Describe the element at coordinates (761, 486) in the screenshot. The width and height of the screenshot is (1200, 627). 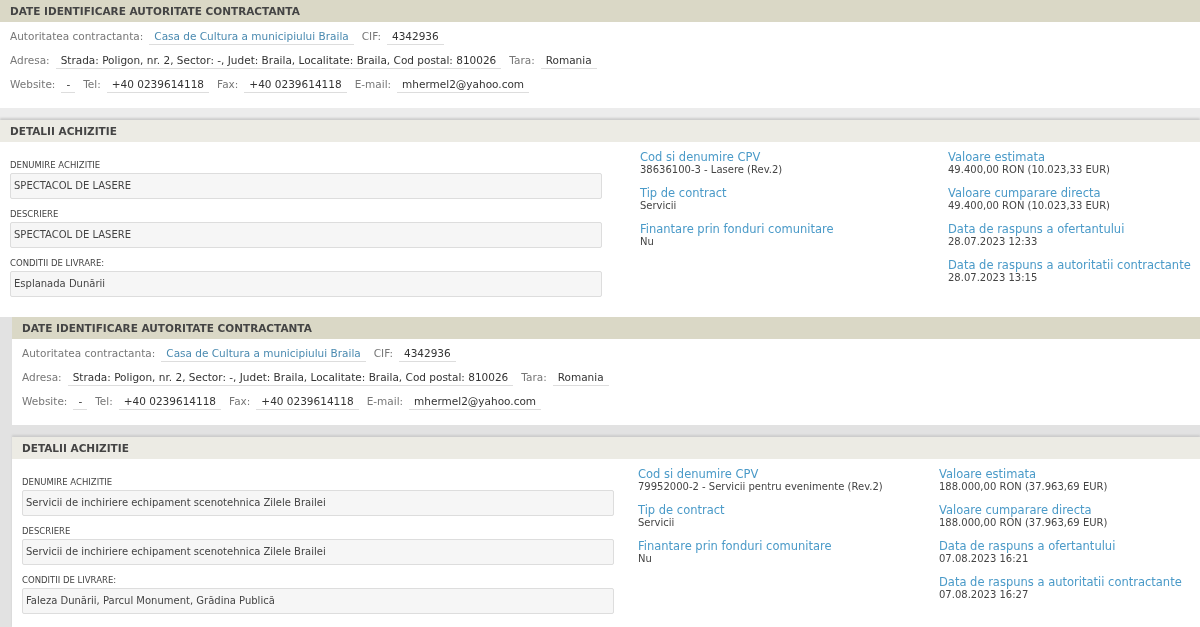
I see `info-value: 79952000-2 - Servicii pentru evenimente (Rev.2)` at that location.